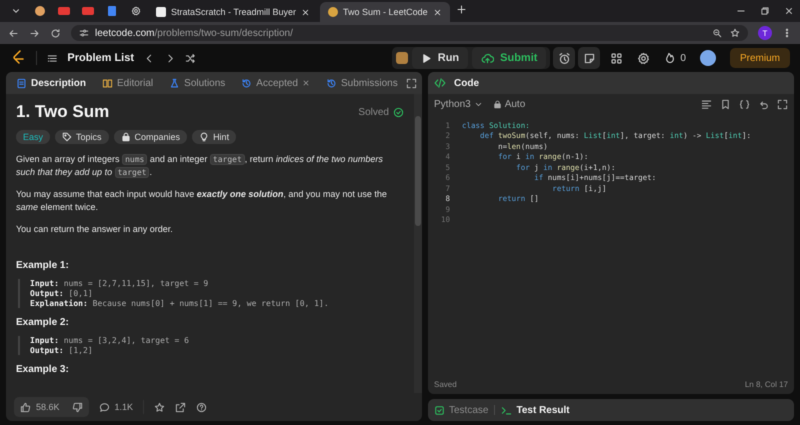  I want to click on example-heading: Example 1:, so click(43, 265).